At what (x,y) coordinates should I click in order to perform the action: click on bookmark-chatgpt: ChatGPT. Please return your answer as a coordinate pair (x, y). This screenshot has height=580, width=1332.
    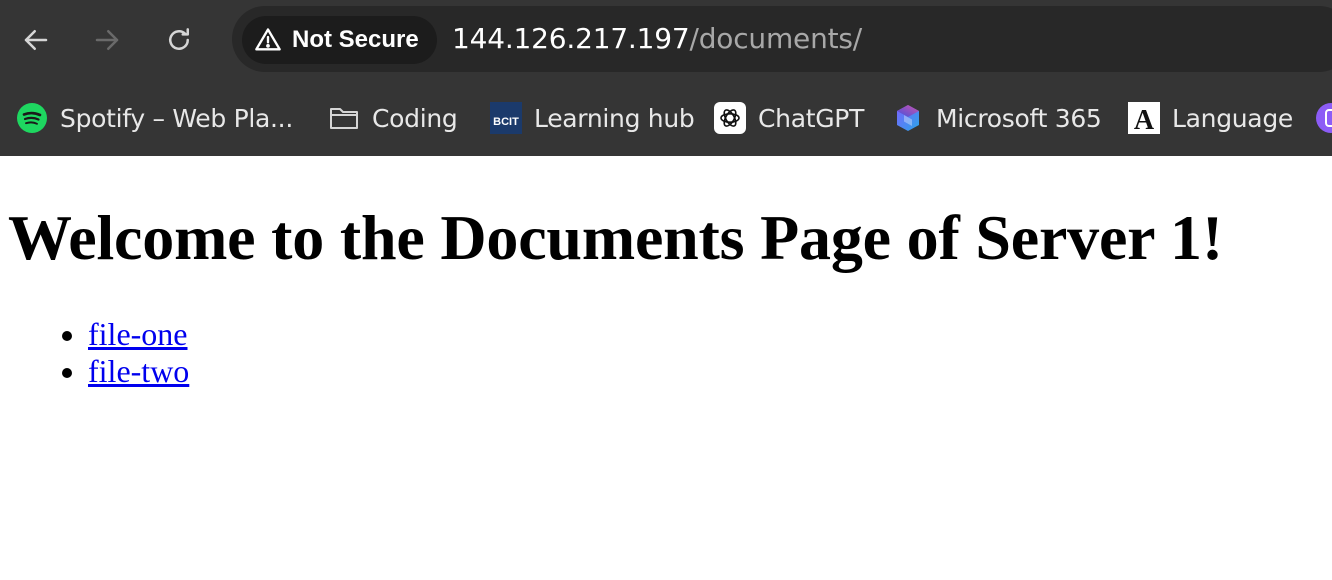
    Looking at the image, I should click on (789, 118).